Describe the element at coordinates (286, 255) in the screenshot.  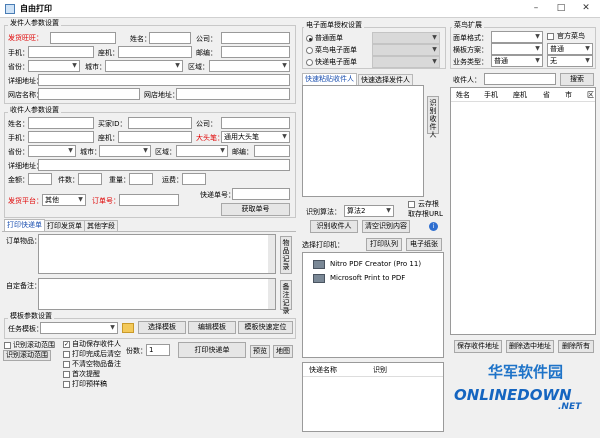
I see `goods-record-button: 物品记录` at that location.